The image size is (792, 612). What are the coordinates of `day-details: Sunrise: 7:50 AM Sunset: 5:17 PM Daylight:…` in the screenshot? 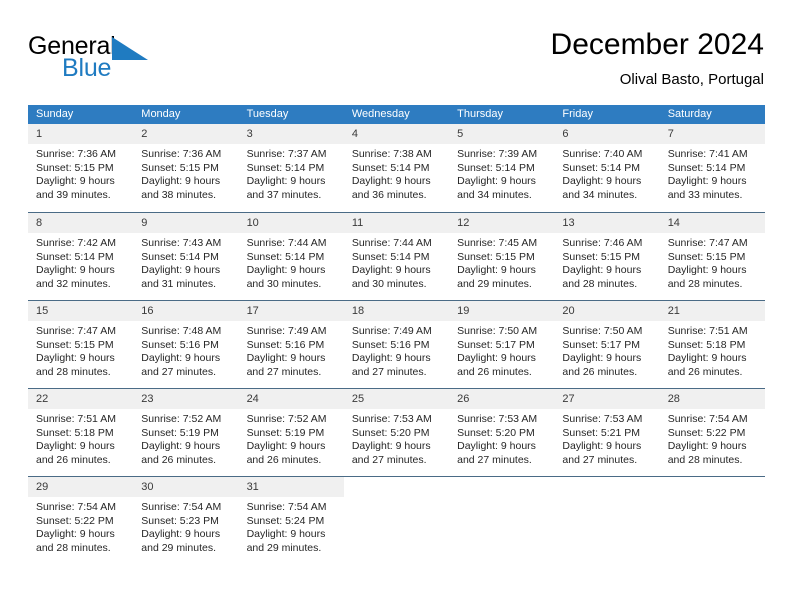 It's located at (606, 350).